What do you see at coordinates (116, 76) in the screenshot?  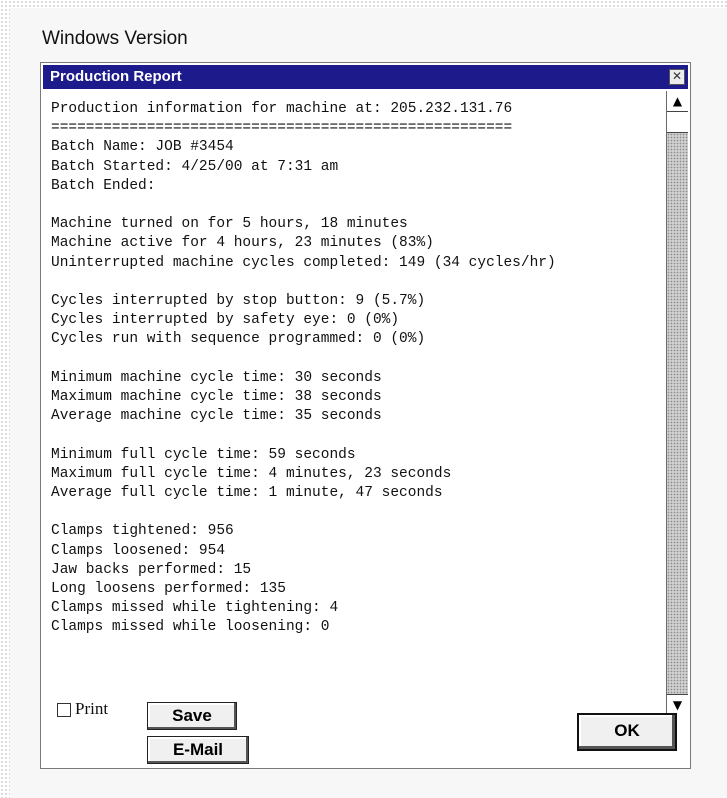 I see `window-title: Production Report` at bounding box center [116, 76].